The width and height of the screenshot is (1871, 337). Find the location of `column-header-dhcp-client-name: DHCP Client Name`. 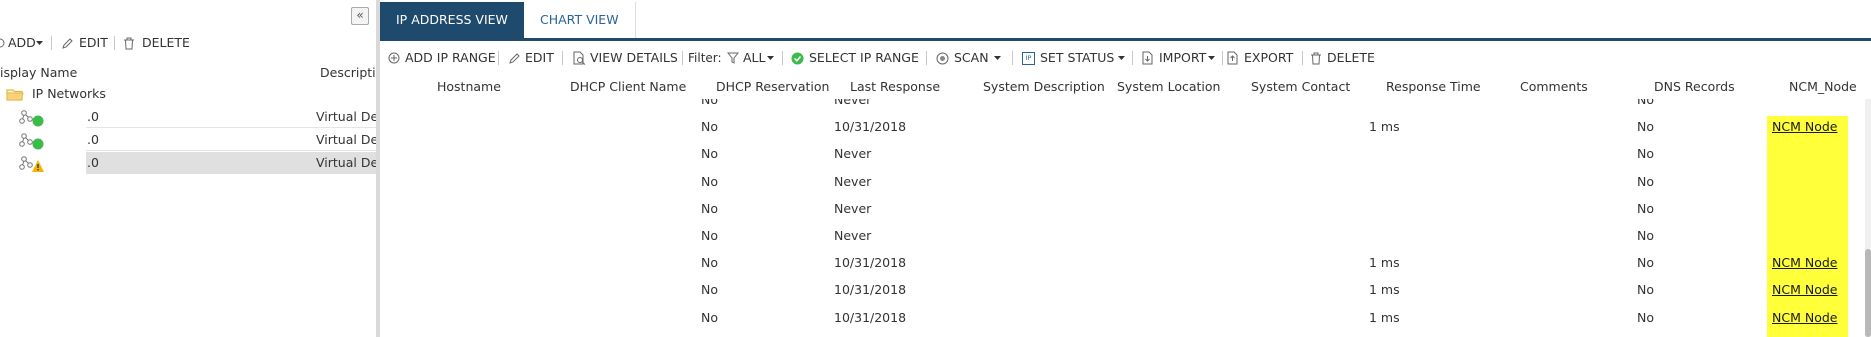

column-header-dhcp-client-name: DHCP Client Name is located at coordinates (628, 86).